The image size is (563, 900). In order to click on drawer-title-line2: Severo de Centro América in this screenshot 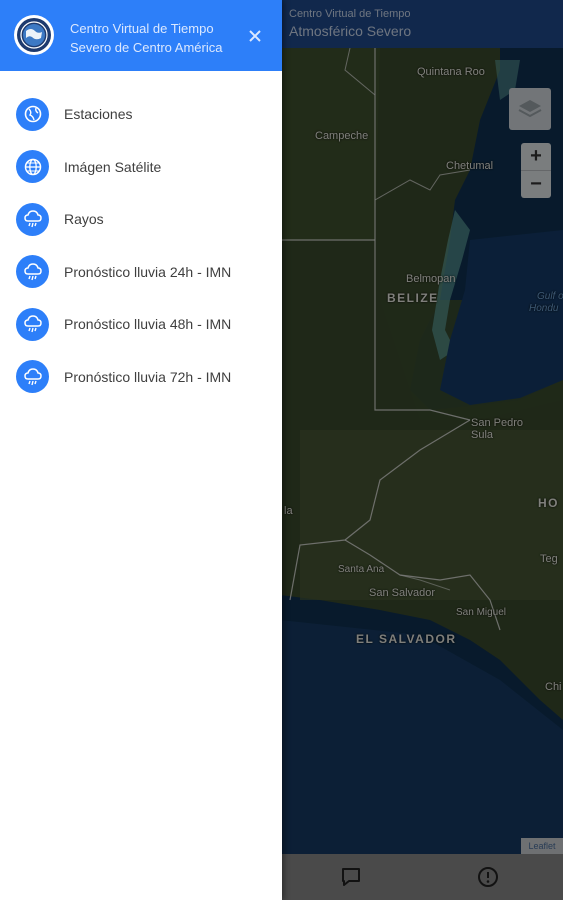, I will do `click(146, 47)`.